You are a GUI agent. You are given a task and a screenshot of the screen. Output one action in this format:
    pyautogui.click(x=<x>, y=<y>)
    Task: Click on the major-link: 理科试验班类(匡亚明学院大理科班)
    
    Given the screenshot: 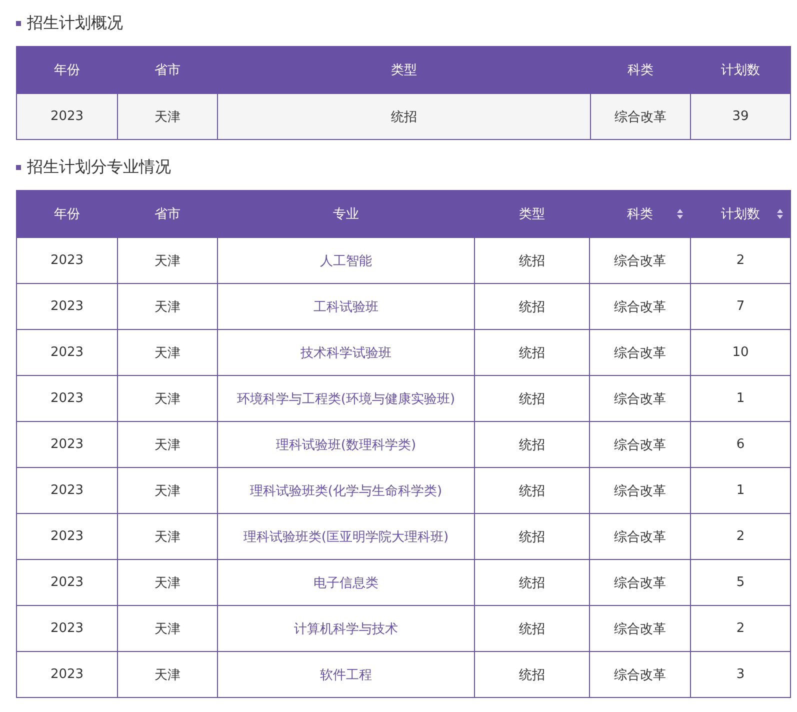 What is the action you would take?
    pyautogui.click(x=346, y=537)
    